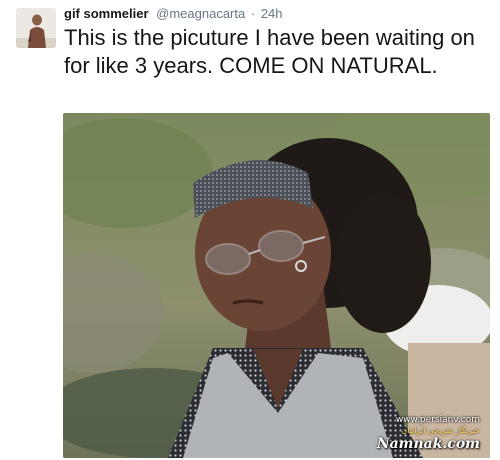 The height and width of the screenshot is (460, 500). What do you see at coordinates (272, 13) in the screenshot?
I see `tweet-timestamp: 24h` at bounding box center [272, 13].